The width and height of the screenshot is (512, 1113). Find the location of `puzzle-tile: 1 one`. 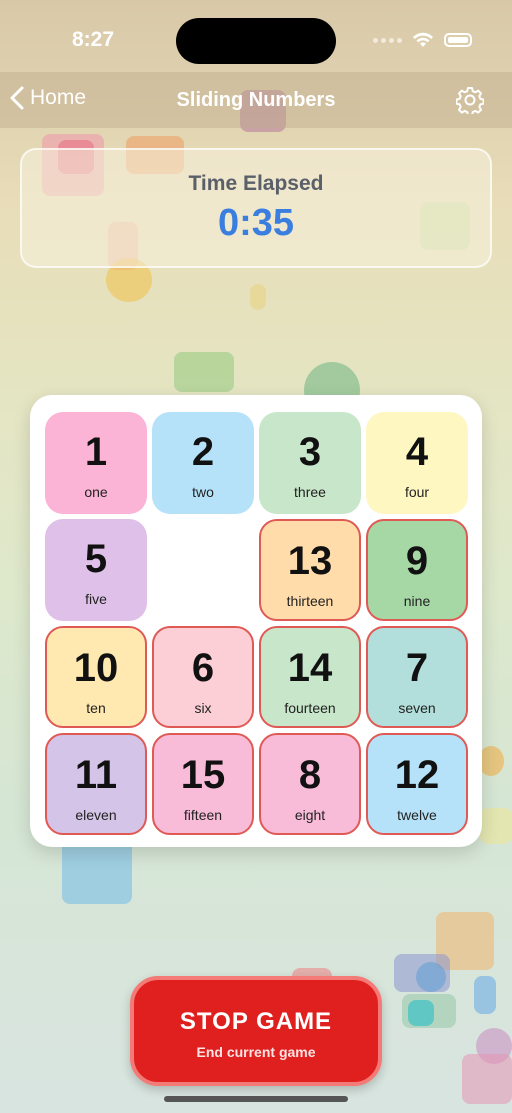

puzzle-tile: 1 one is located at coordinates (96, 463).